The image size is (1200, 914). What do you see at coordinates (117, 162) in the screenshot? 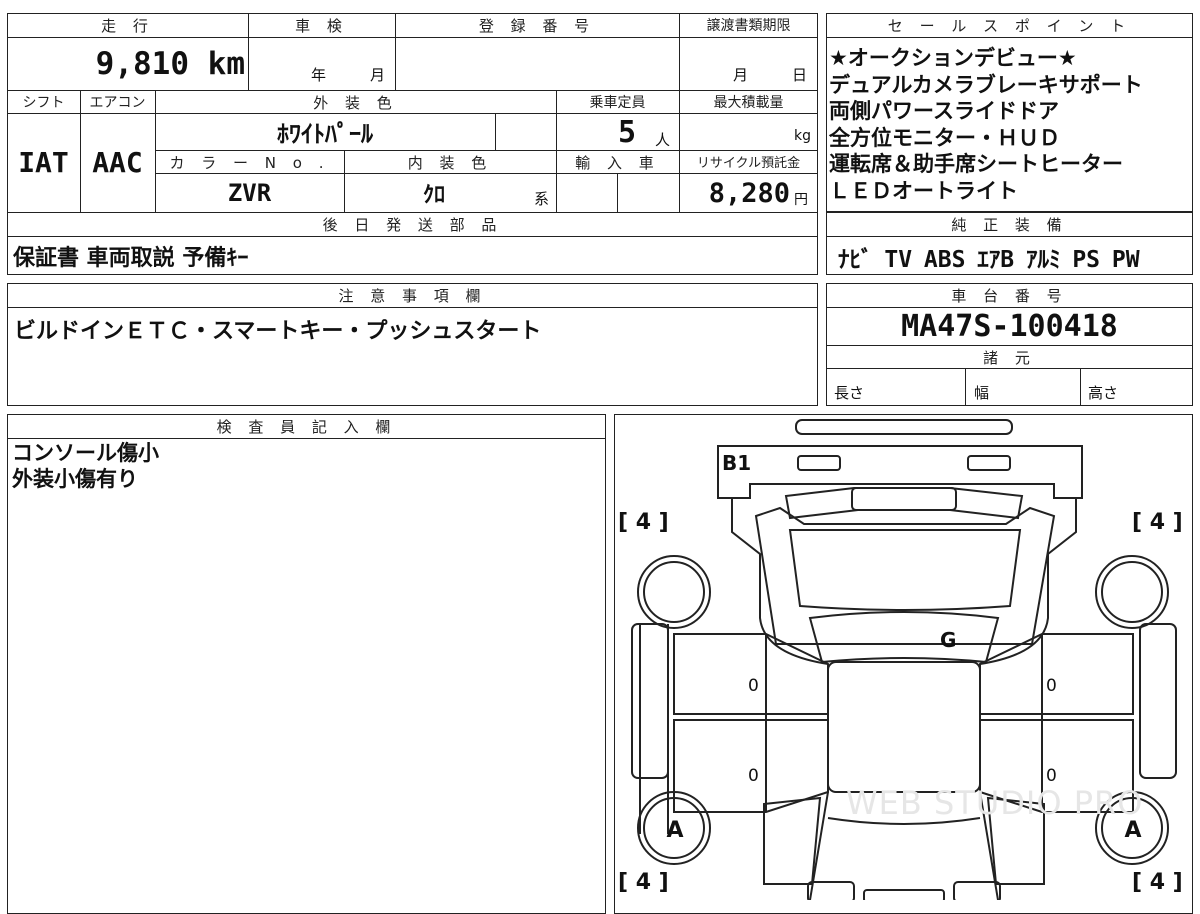
I see `aircon-value: AAC` at bounding box center [117, 162].